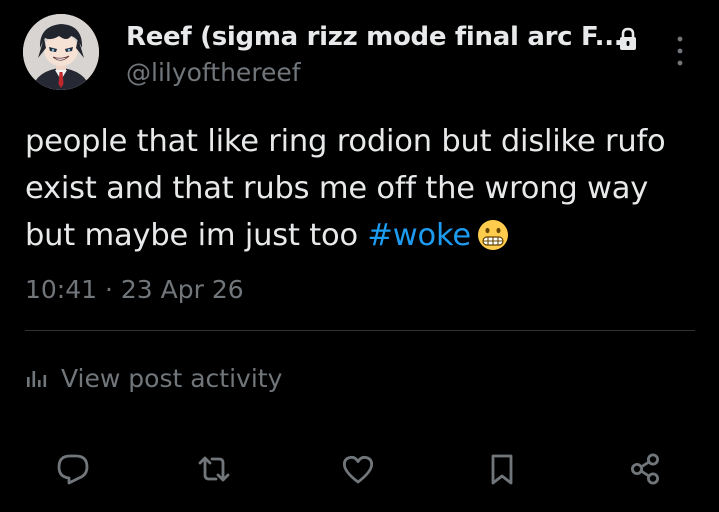 Image resolution: width=719 pixels, height=512 pixels. What do you see at coordinates (61, 52) in the screenshot?
I see `avatar` at bounding box center [61, 52].